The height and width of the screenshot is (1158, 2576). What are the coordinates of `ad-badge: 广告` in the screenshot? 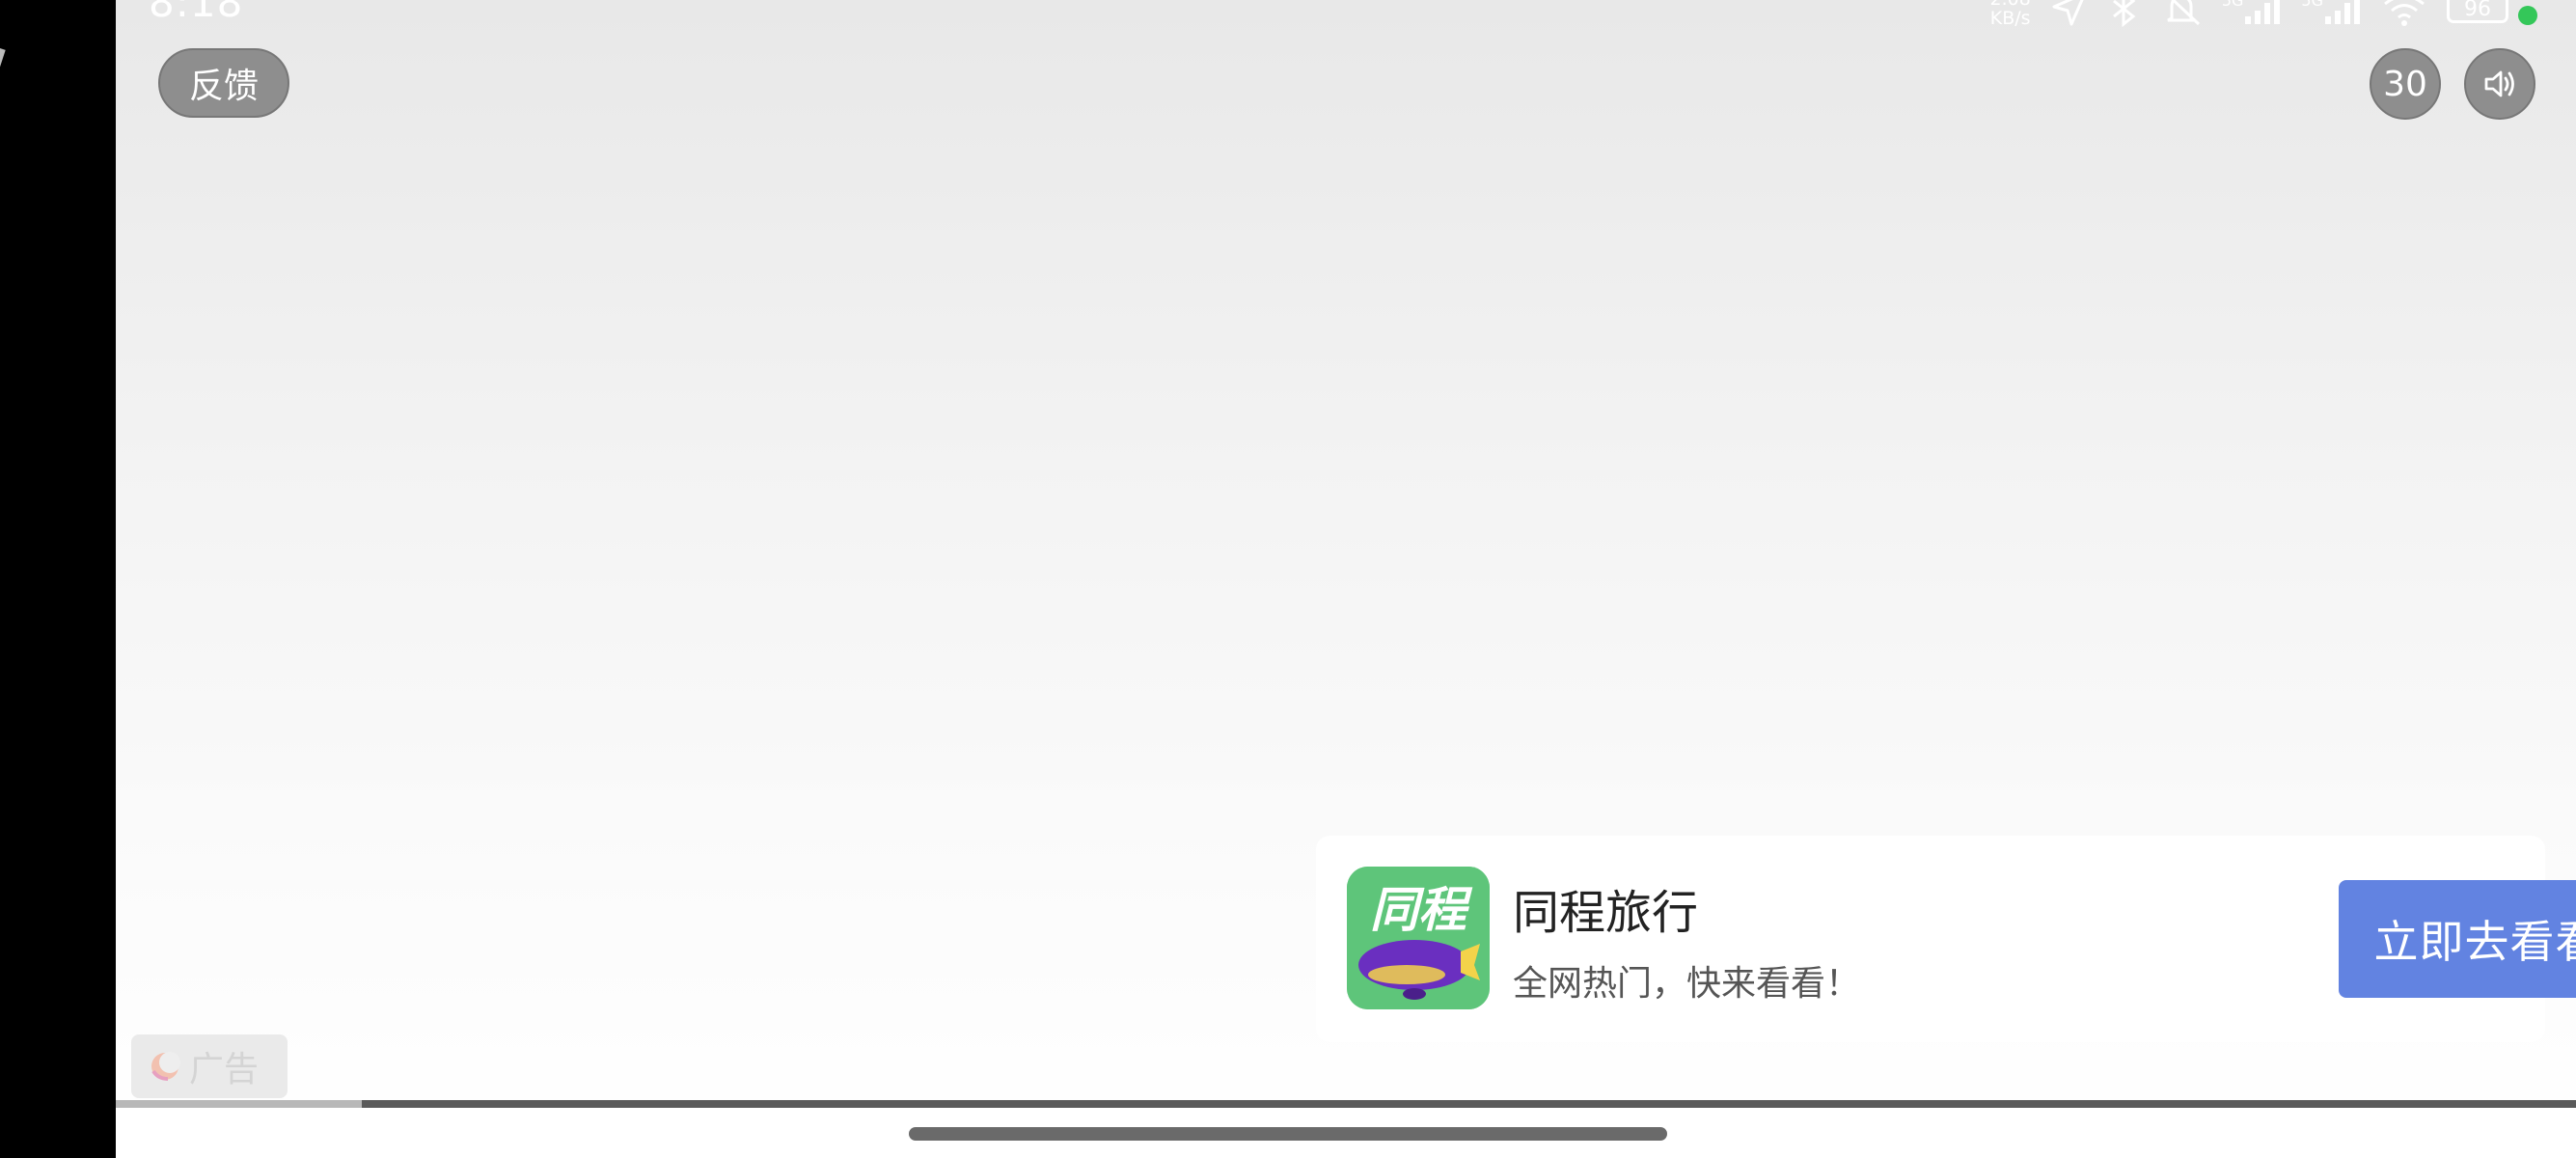 It's located at (210, 1066).